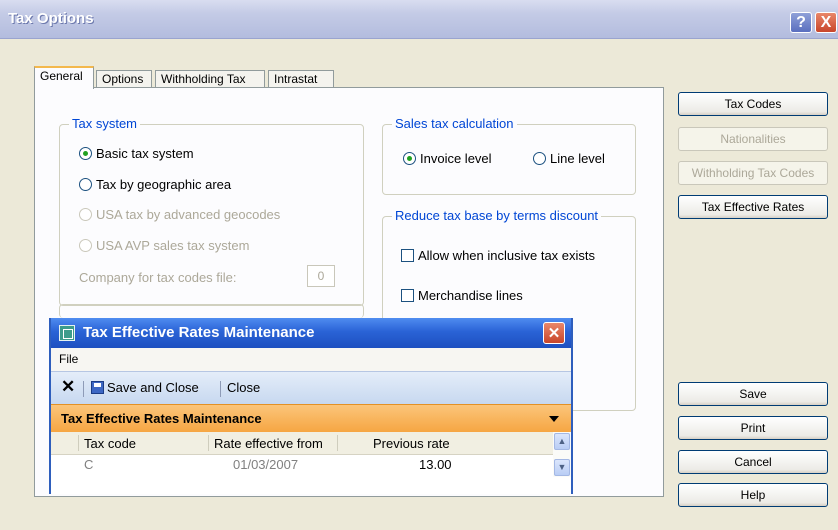 This screenshot has height=530, width=838. What do you see at coordinates (497, 215) in the screenshot?
I see `reduce-tax-title: Reduce tax base by terms discount` at bounding box center [497, 215].